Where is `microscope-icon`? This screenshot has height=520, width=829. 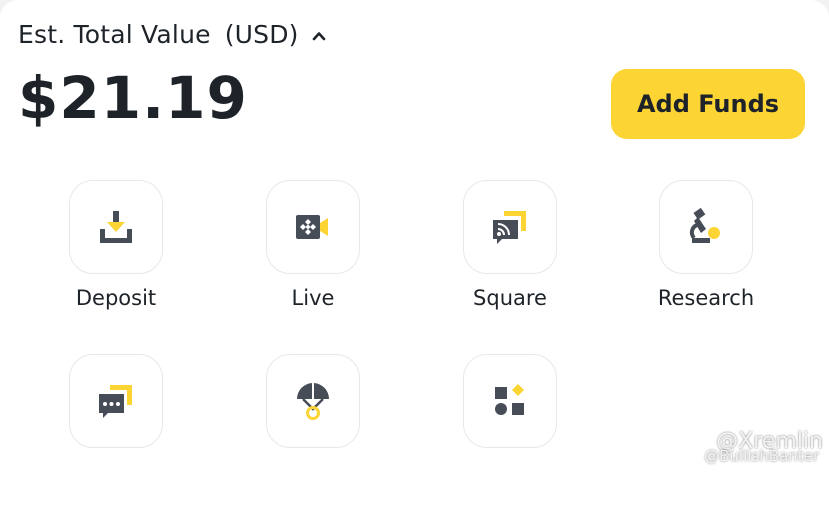
microscope-icon is located at coordinates (704, 225).